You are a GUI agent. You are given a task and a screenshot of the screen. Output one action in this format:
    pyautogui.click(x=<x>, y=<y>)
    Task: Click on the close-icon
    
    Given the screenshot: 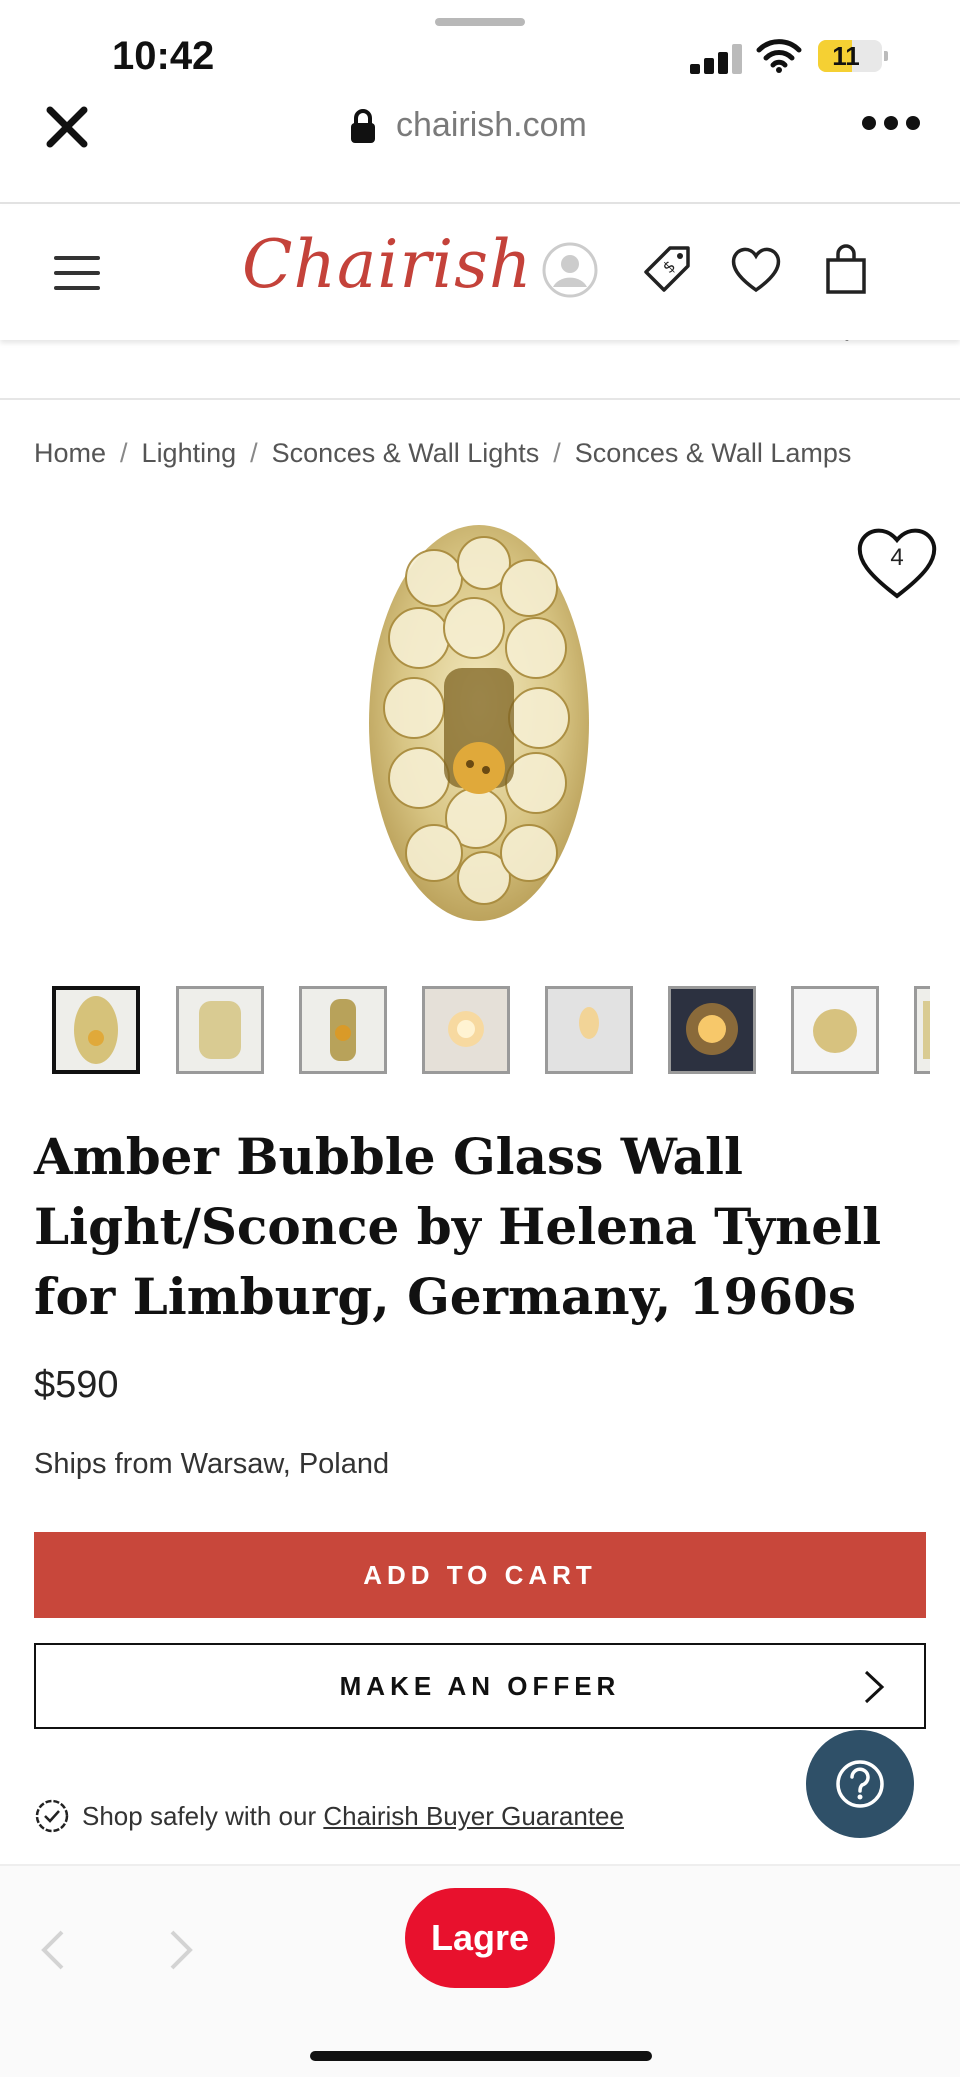 What is the action you would take?
    pyautogui.click(x=67, y=127)
    